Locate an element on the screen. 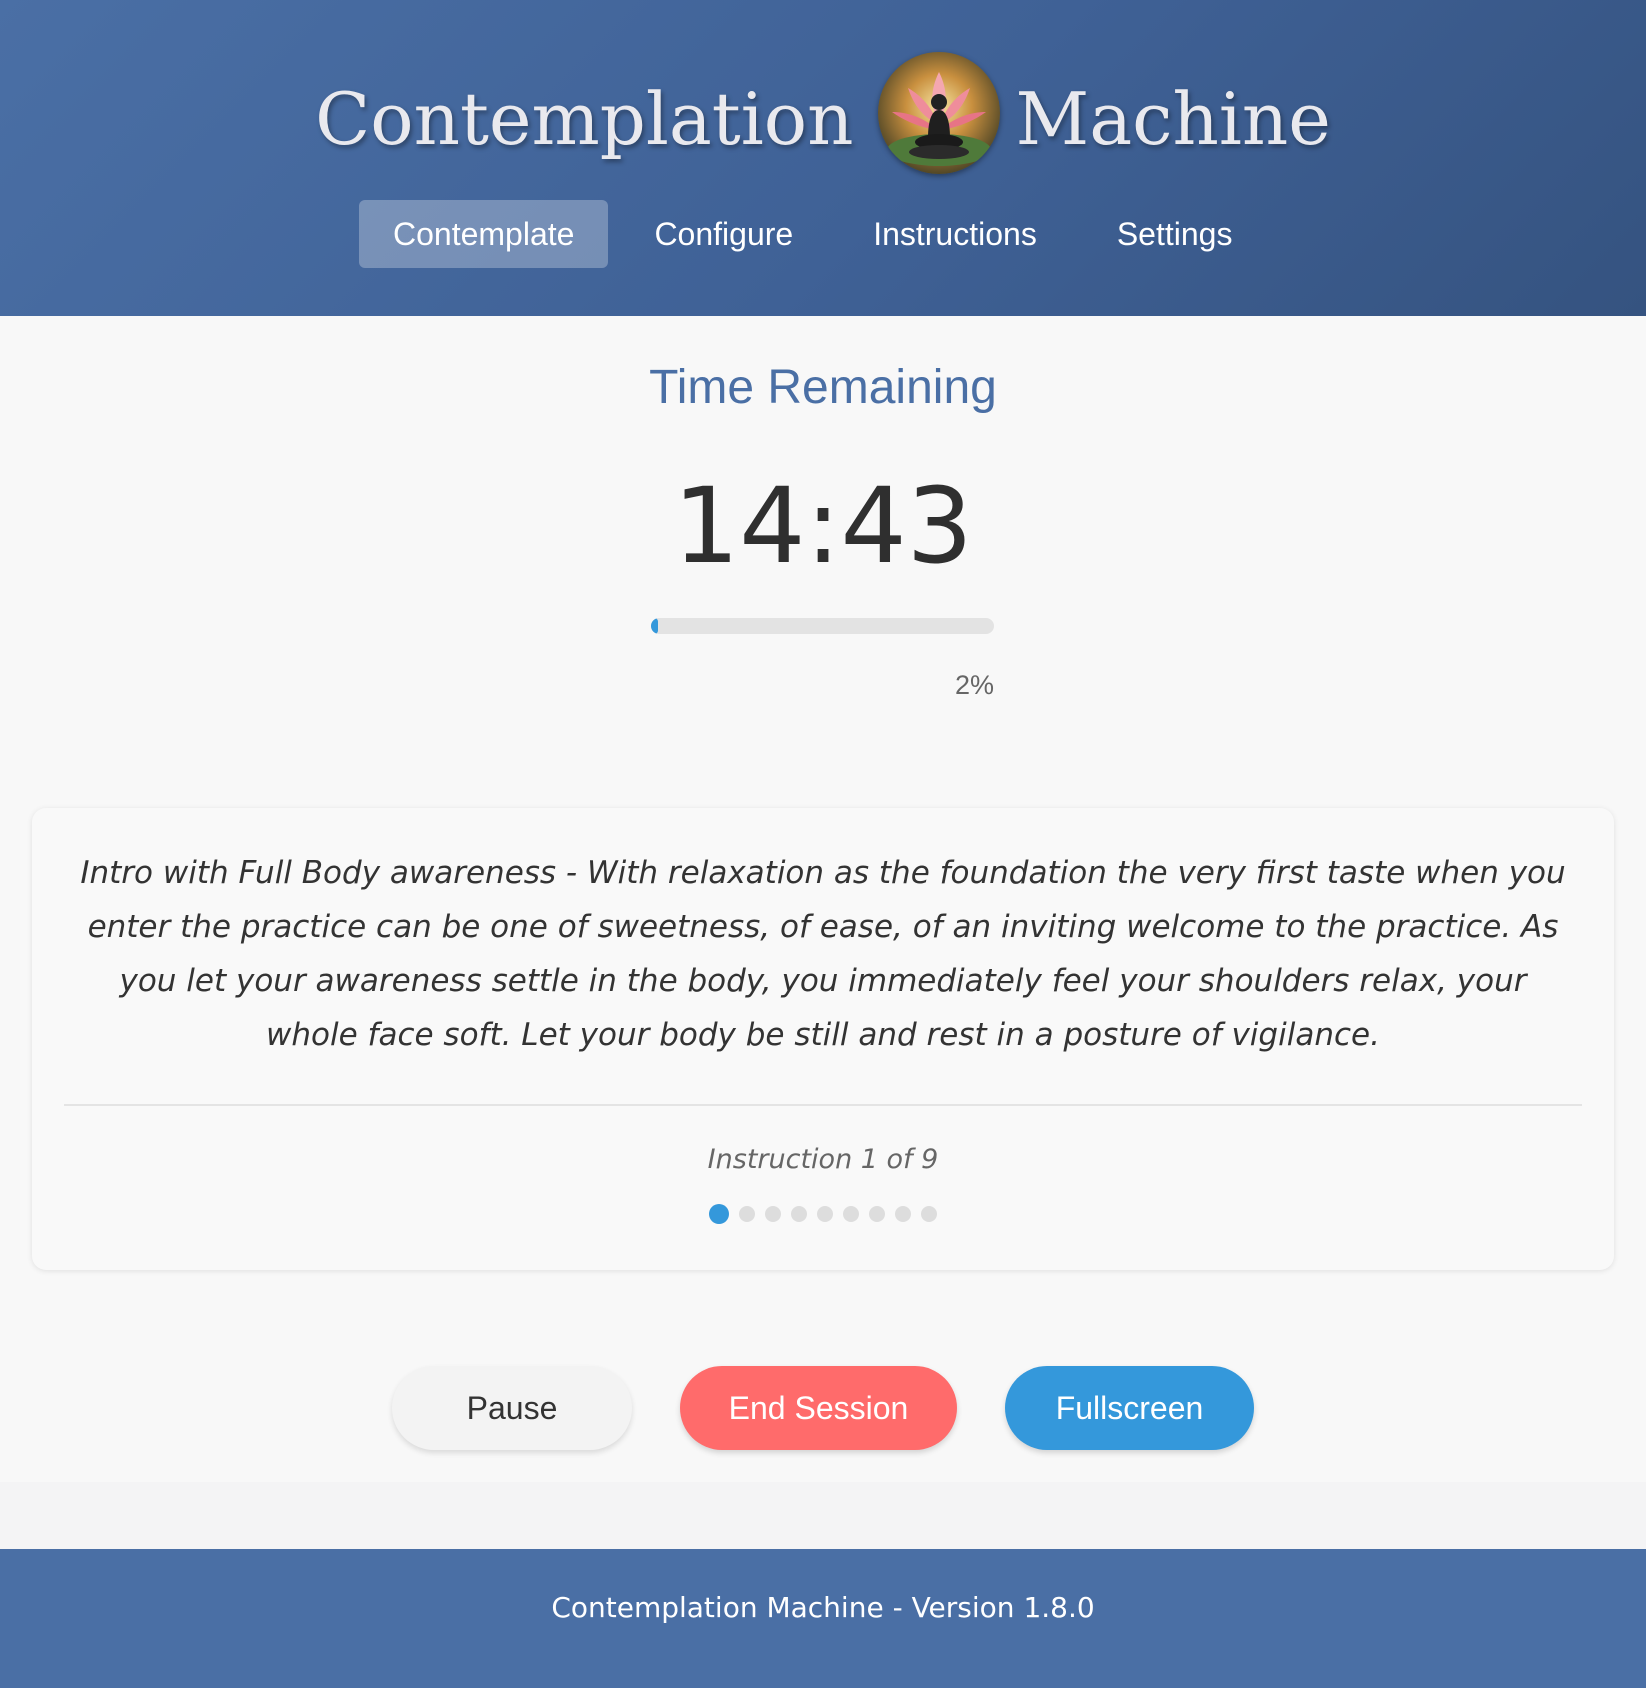  divider is located at coordinates (823, 1105).